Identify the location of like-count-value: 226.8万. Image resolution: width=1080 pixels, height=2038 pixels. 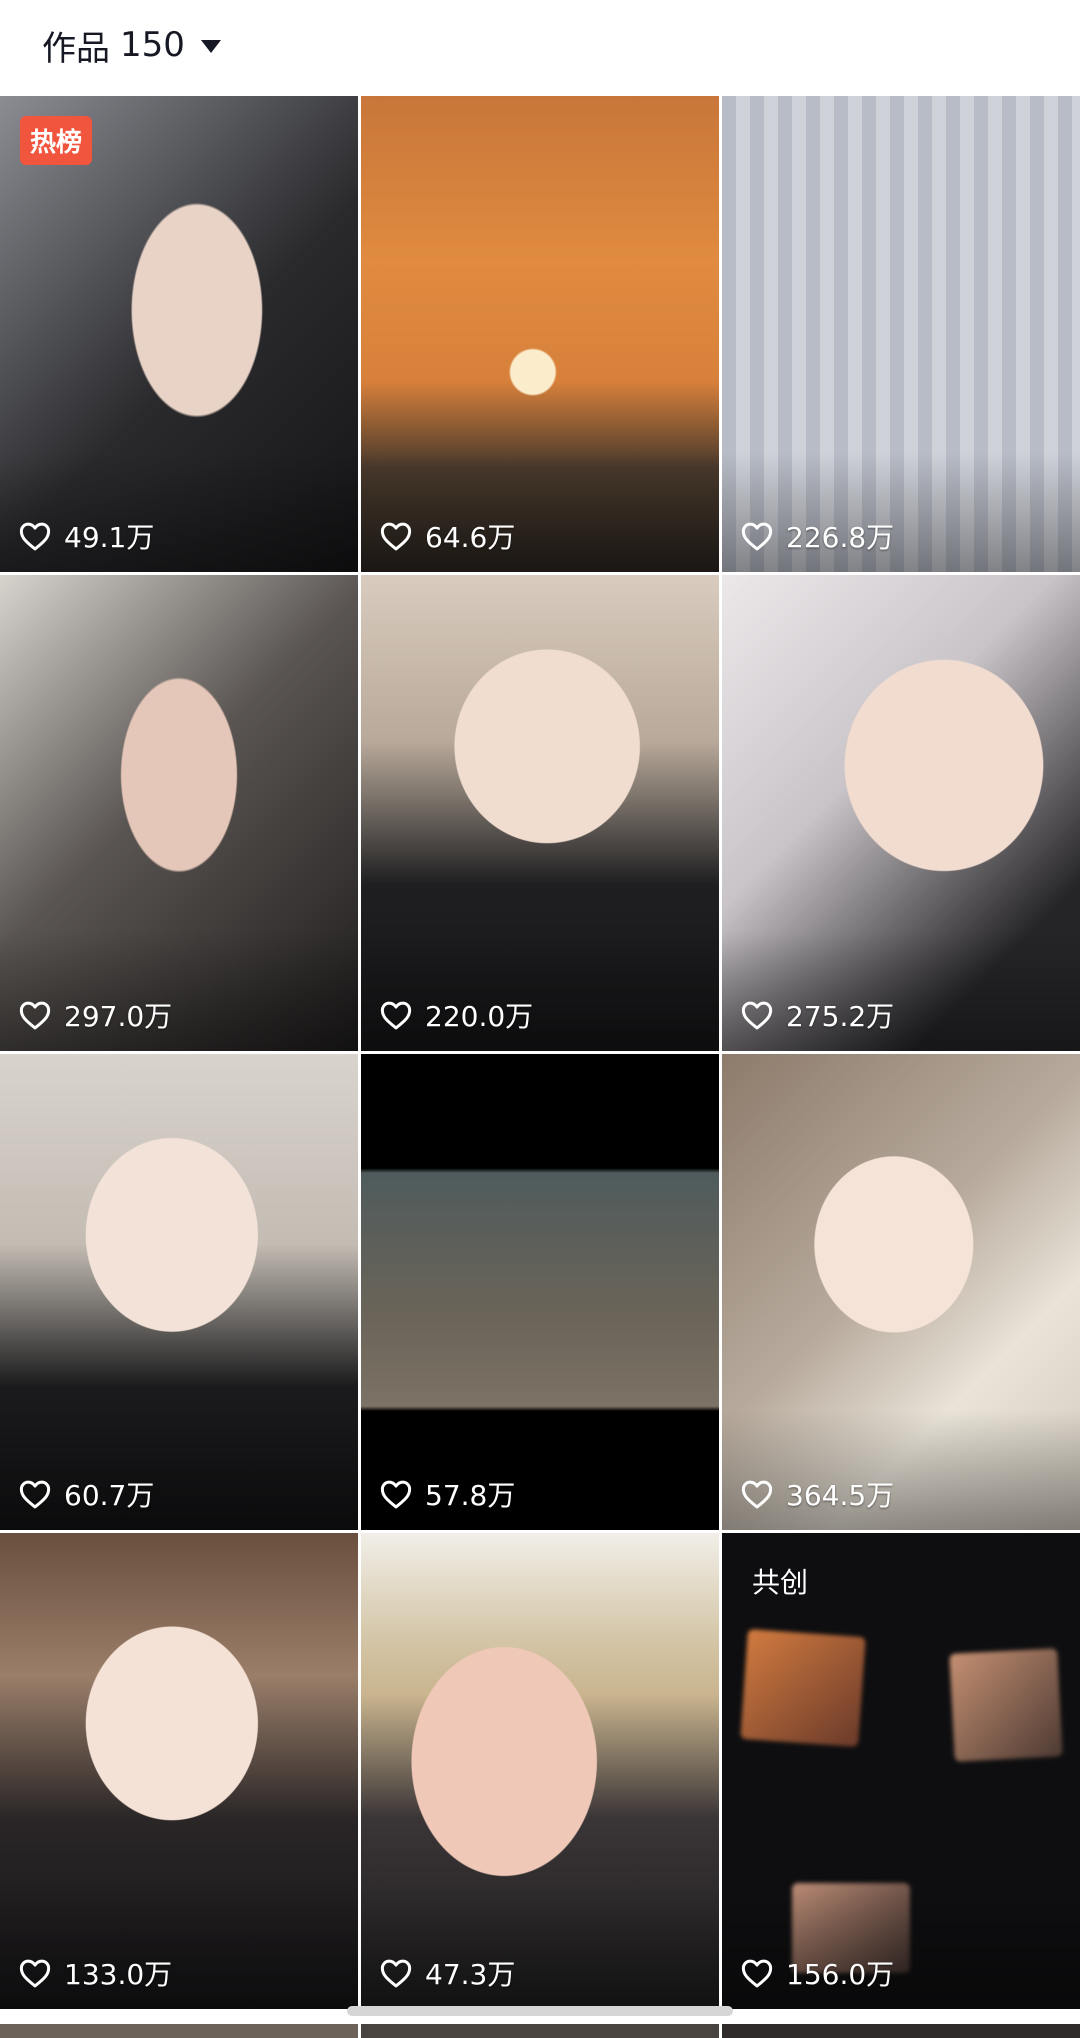
(840, 537).